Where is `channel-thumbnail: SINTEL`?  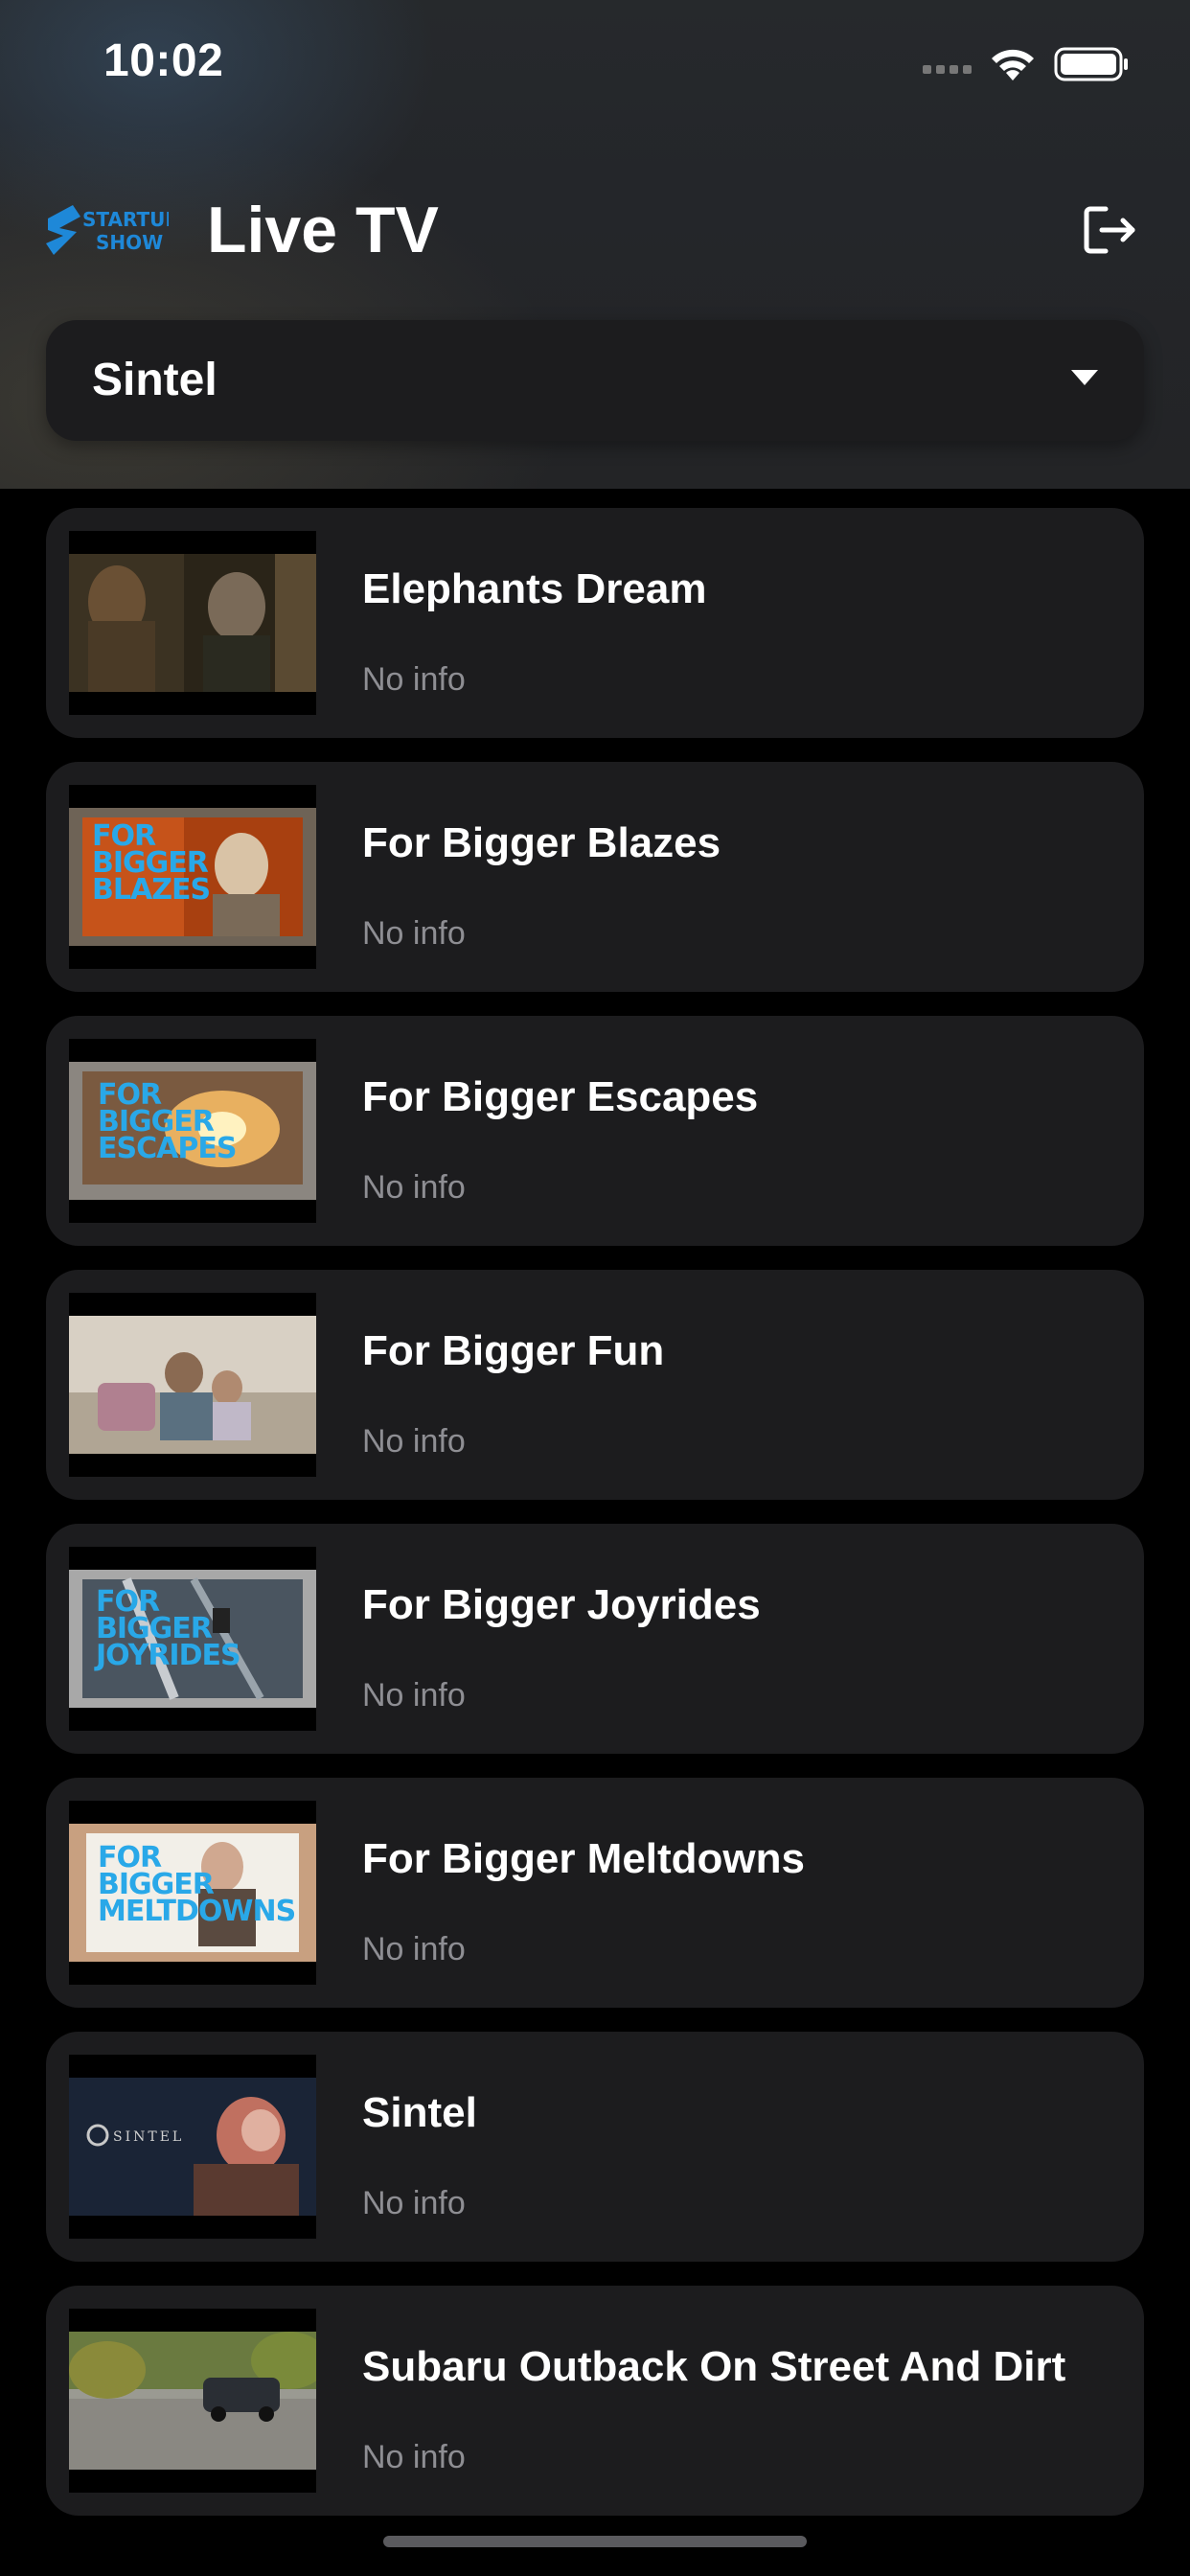 channel-thumbnail: SINTEL is located at coordinates (193, 2147).